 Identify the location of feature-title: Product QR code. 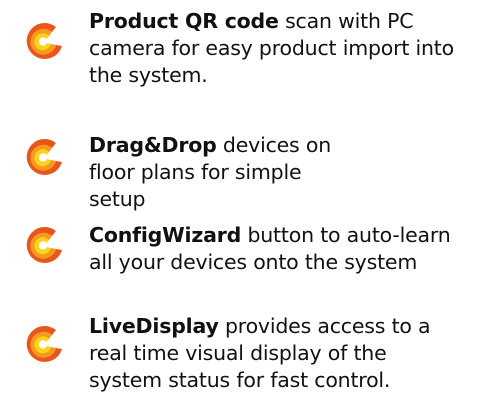
(184, 21).